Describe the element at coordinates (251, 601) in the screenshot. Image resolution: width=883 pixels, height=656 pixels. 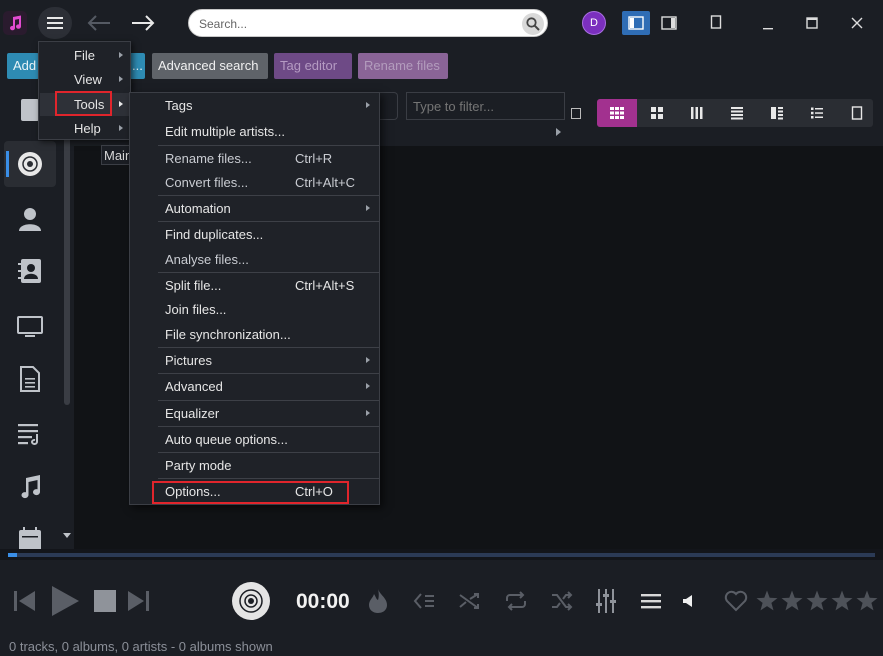
I see `album-art-disc-icon` at that location.